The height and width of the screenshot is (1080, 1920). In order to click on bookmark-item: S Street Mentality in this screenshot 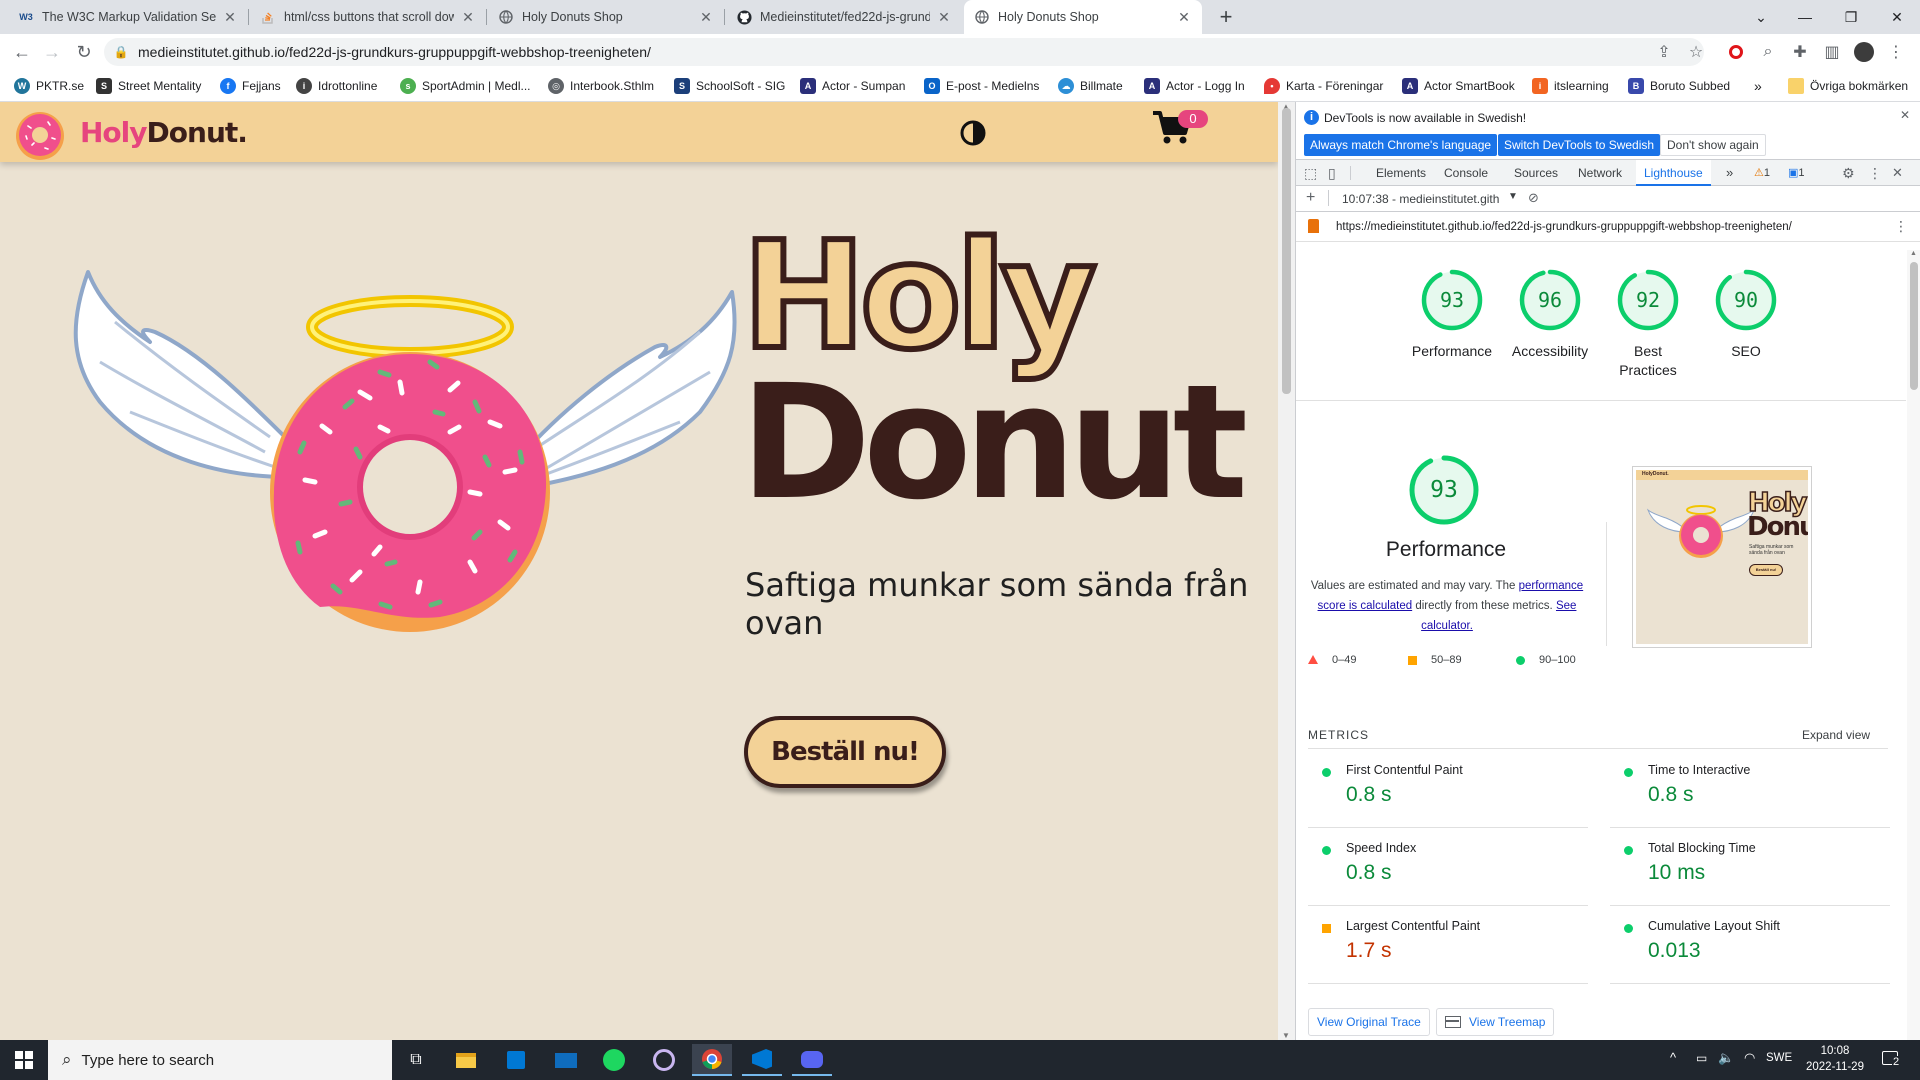, I will do `click(148, 86)`.